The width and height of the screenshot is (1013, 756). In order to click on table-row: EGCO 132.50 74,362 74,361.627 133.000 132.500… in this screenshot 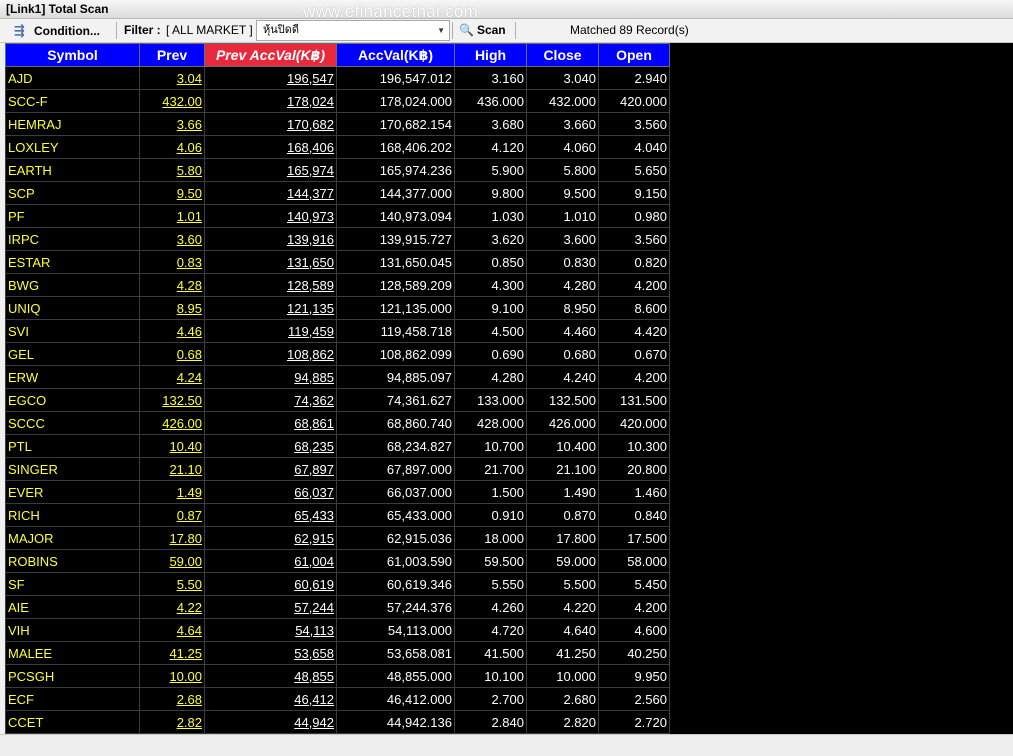, I will do `click(337, 400)`.